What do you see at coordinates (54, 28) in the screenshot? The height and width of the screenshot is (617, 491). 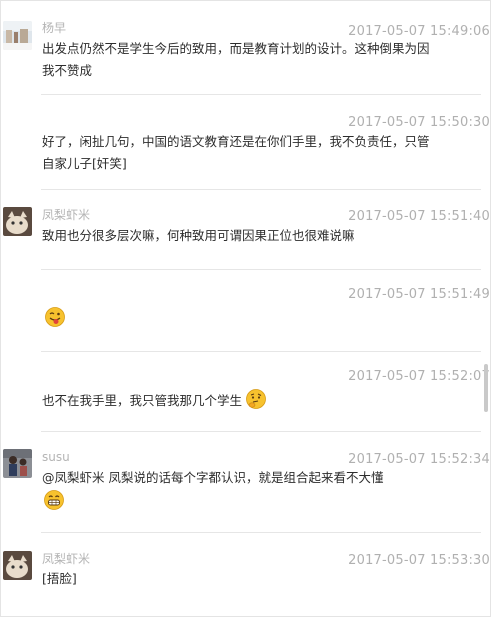 I see `sender-name: 杨早` at bounding box center [54, 28].